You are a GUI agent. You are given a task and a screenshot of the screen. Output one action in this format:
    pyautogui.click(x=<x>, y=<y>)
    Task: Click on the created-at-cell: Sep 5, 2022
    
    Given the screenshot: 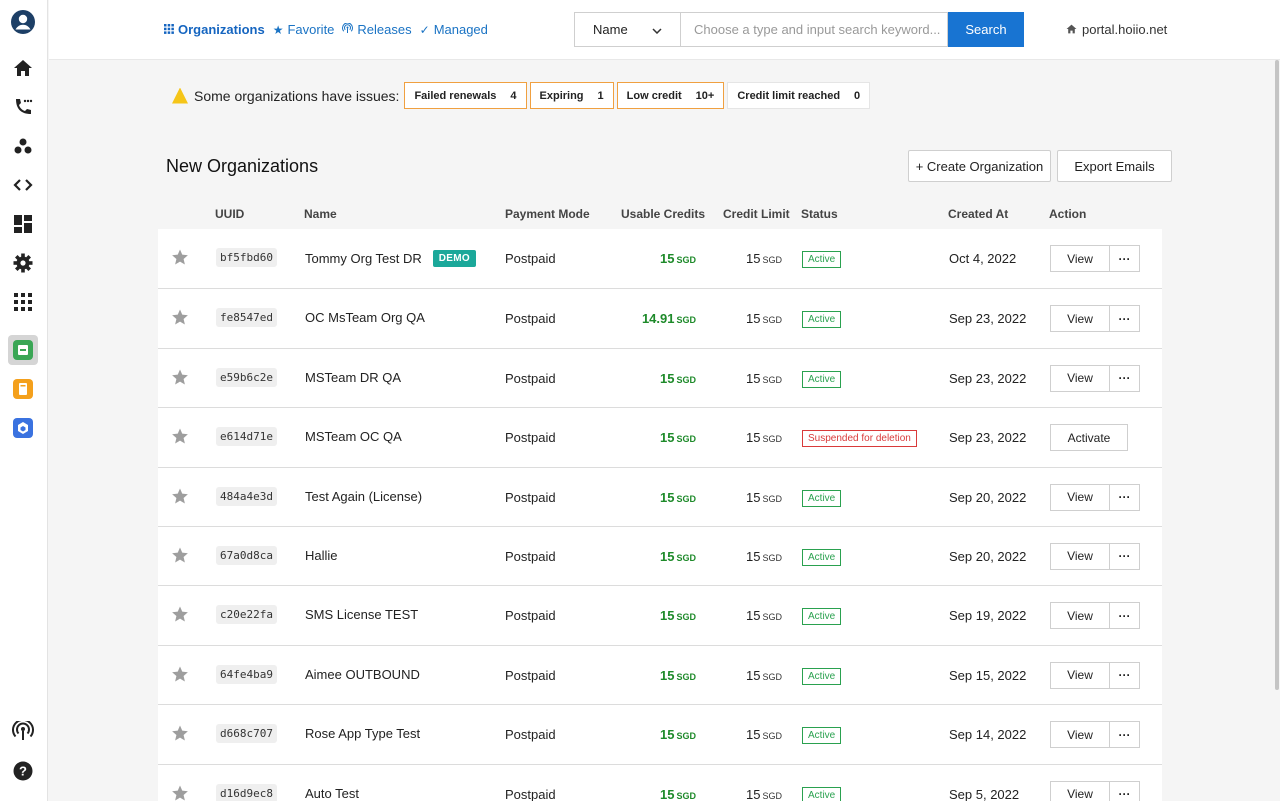 What is the action you would take?
    pyautogui.click(x=984, y=793)
    